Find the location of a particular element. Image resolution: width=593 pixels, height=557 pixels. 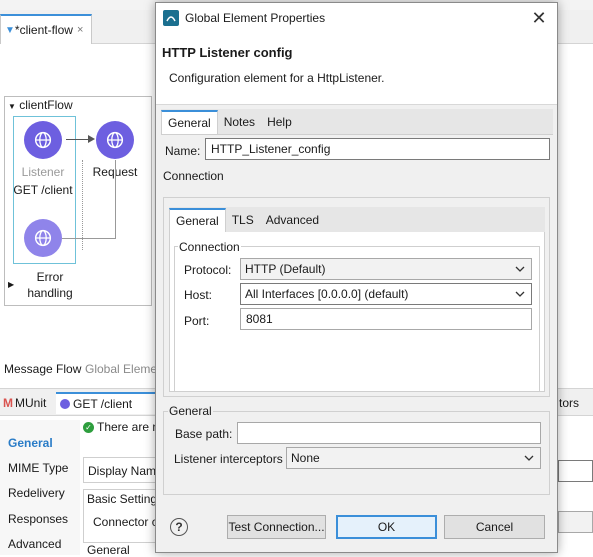

collapse-triangle-icon: ▼ is located at coordinates (12, 106).